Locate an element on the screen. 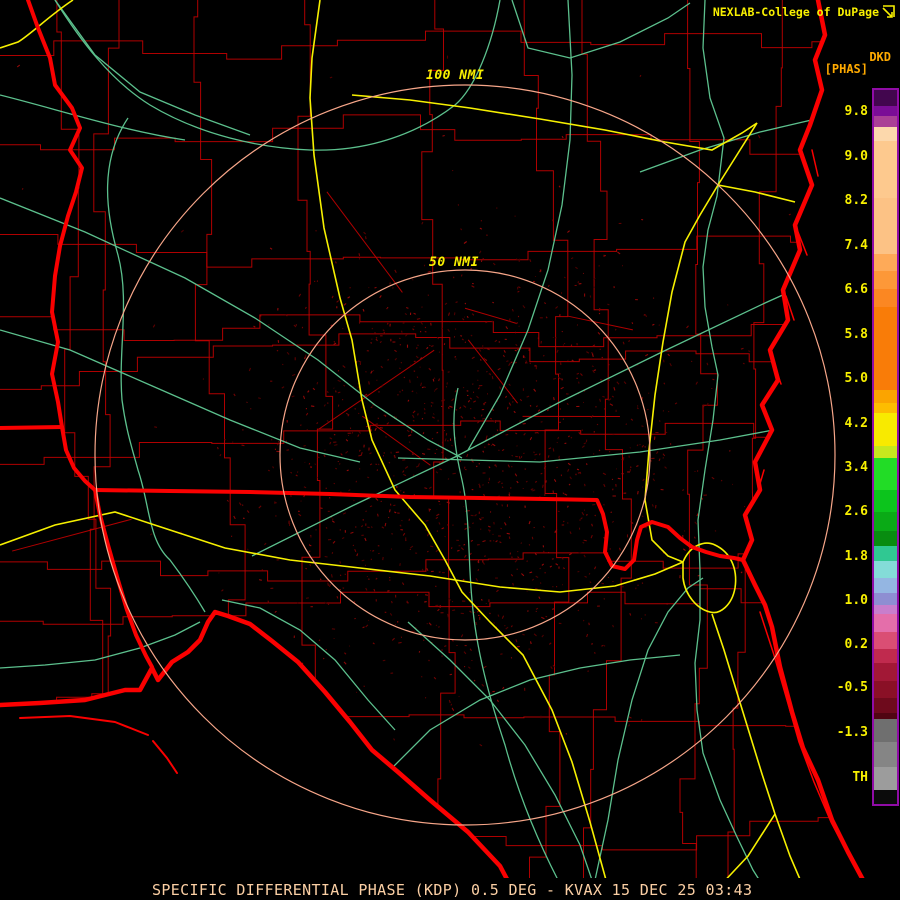 The width and height of the screenshot is (900, 900). colorbar-tick-label: 4.2 is located at coordinates (856, 423).